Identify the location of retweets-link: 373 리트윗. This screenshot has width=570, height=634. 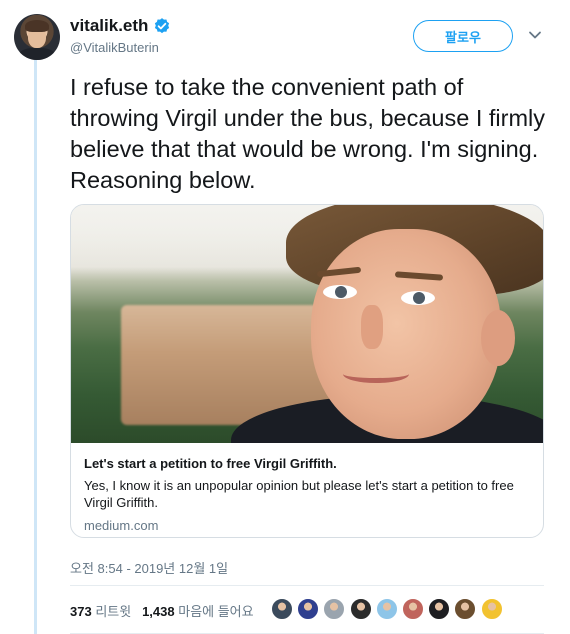
(100, 611).